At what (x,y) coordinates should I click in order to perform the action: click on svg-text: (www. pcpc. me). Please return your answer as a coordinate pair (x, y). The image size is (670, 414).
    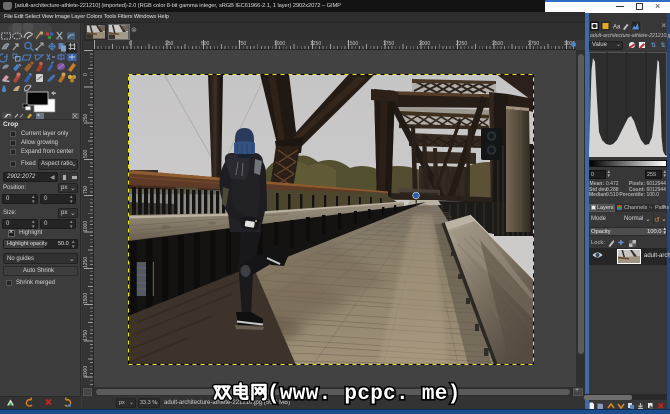
    Looking at the image, I should click on (364, 394).